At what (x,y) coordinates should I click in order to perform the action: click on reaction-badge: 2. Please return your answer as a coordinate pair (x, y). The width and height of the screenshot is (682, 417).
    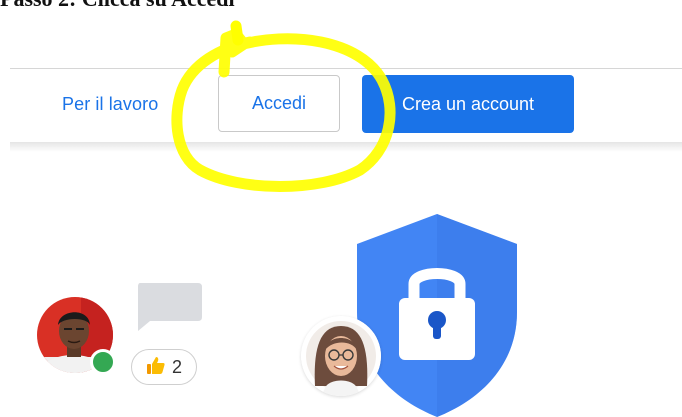
    Looking at the image, I should click on (164, 367).